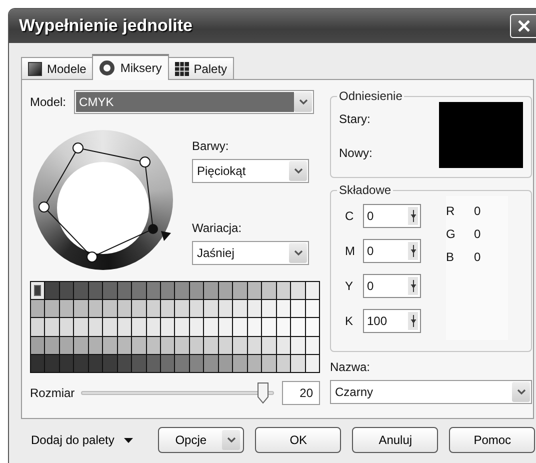  What do you see at coordinates (395, 440) in the screenshot?
I see `dialog-button: Anuluj` at bounding box center [395, 440].